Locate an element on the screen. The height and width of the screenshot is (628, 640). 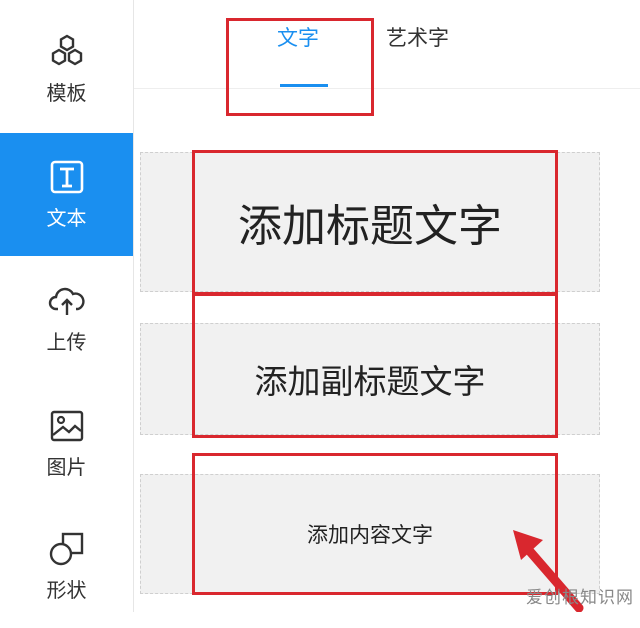
active-tab-indicator is located at coordinates (304, 85).